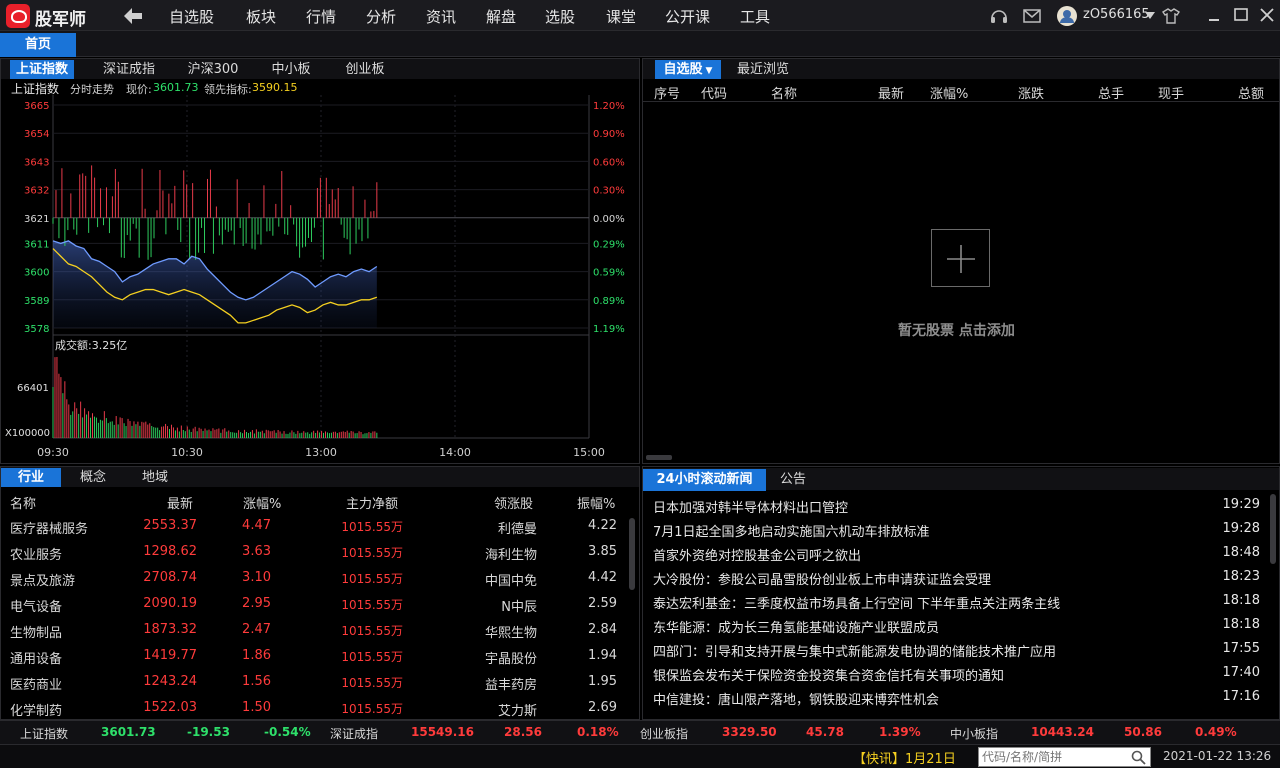 The image size is (1280, 768). Describe the element at coordinates (1054, 757) in the screenshot. I see `search-input` at that location.